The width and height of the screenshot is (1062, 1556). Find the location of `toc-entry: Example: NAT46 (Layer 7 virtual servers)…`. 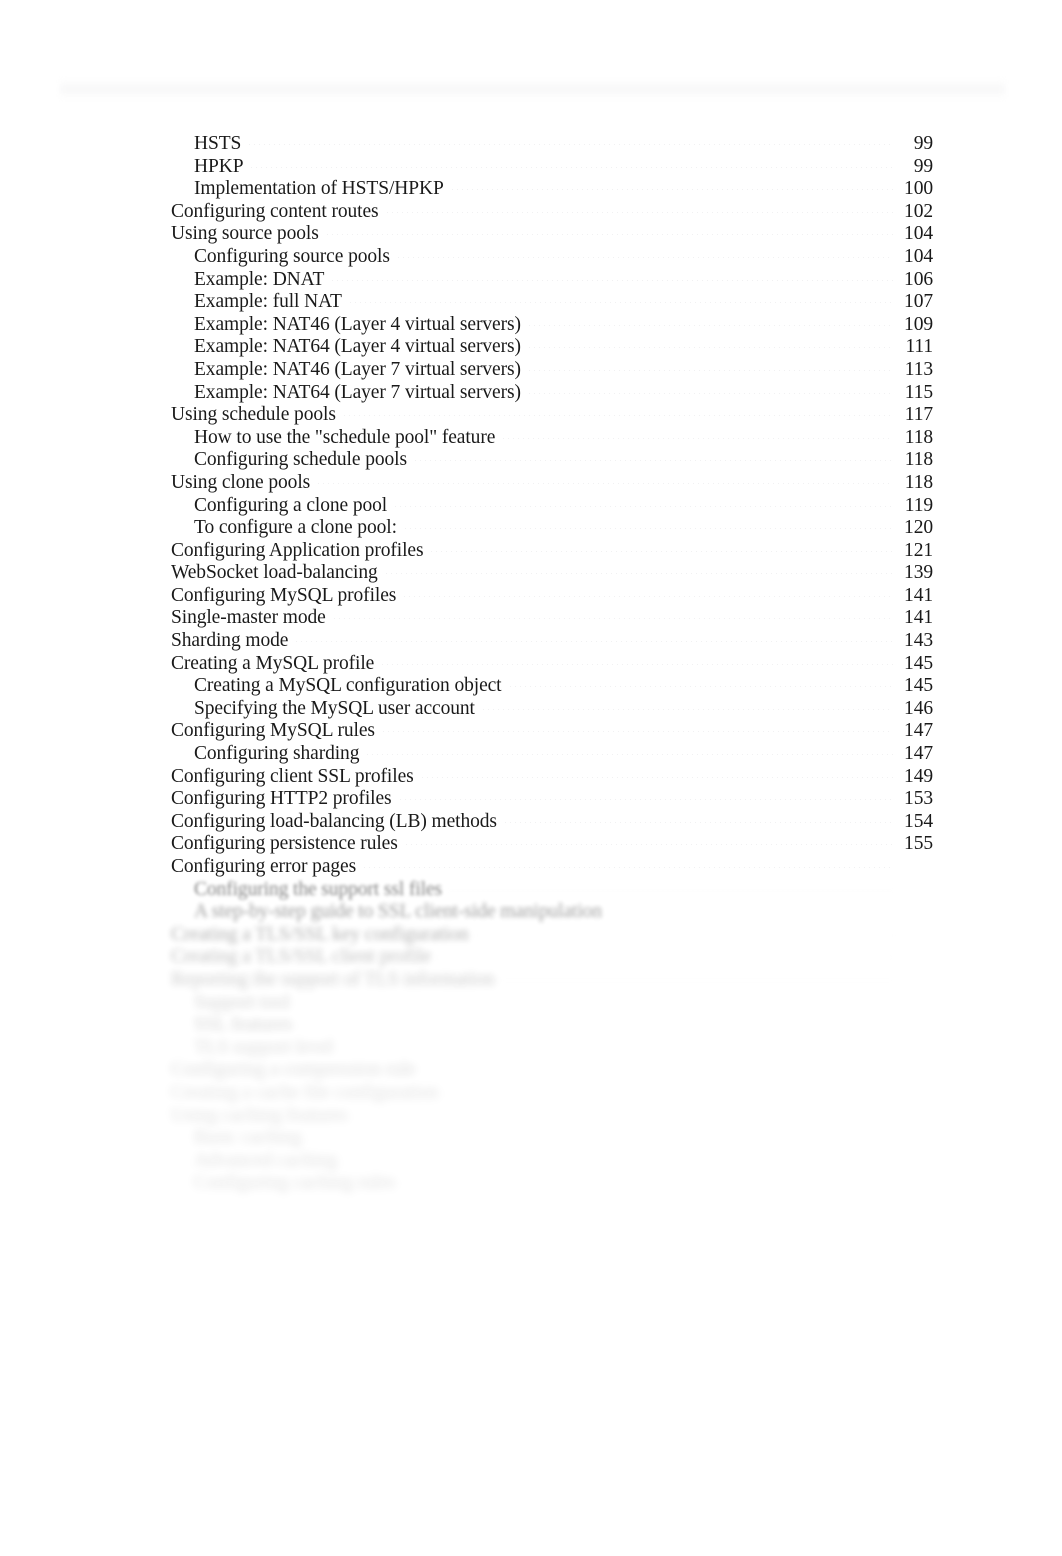

toc-entry: Example: NAT46 (Layer 7 virtual servers)… is located at coordinates (552, 370).